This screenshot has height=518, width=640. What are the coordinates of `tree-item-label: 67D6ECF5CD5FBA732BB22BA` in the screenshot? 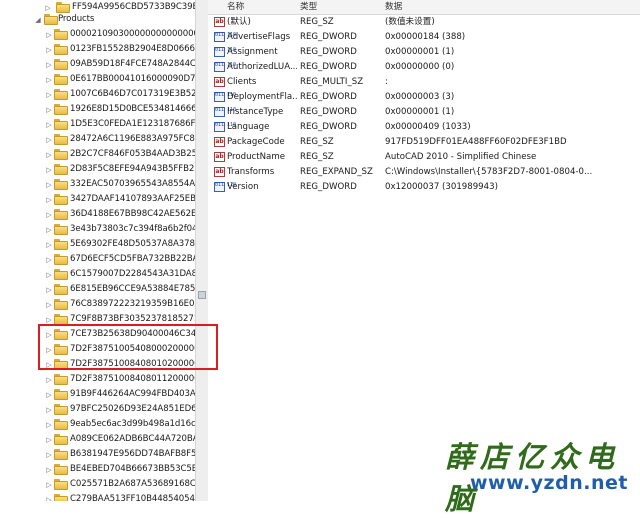 It's located at (132, 259).